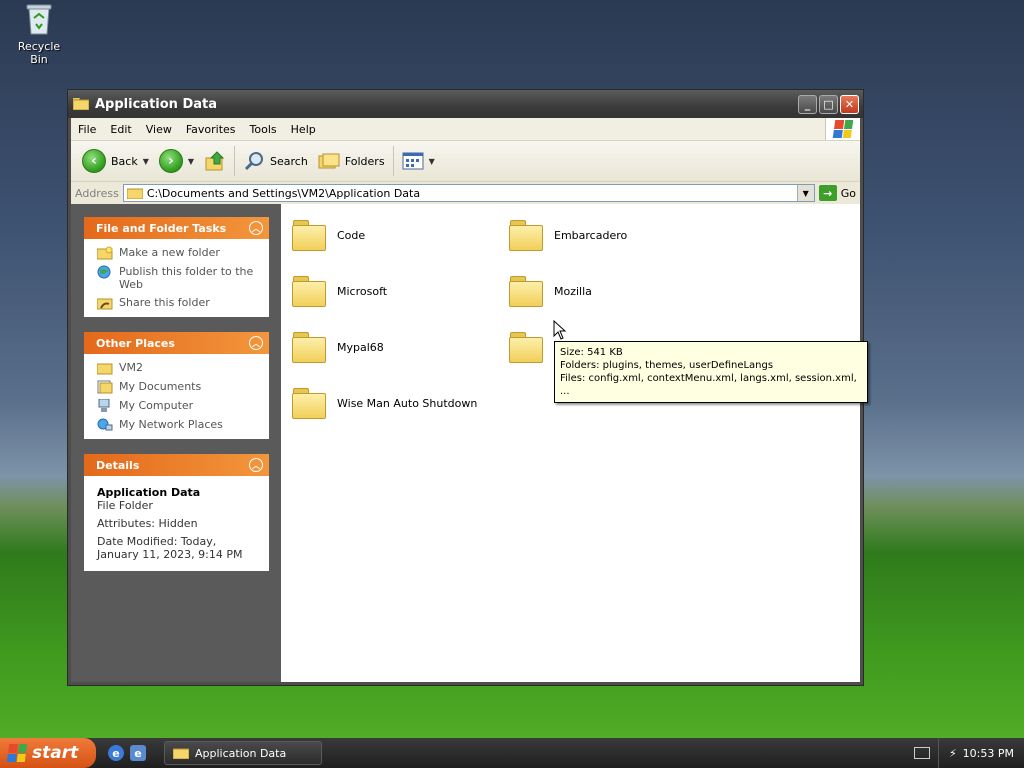 This screenshot has height=768, width=1024. What do you see at coordinates (827, 193) in the screenshot?
I see `go-arrow-icon: →` at bounding box center [827, 193].